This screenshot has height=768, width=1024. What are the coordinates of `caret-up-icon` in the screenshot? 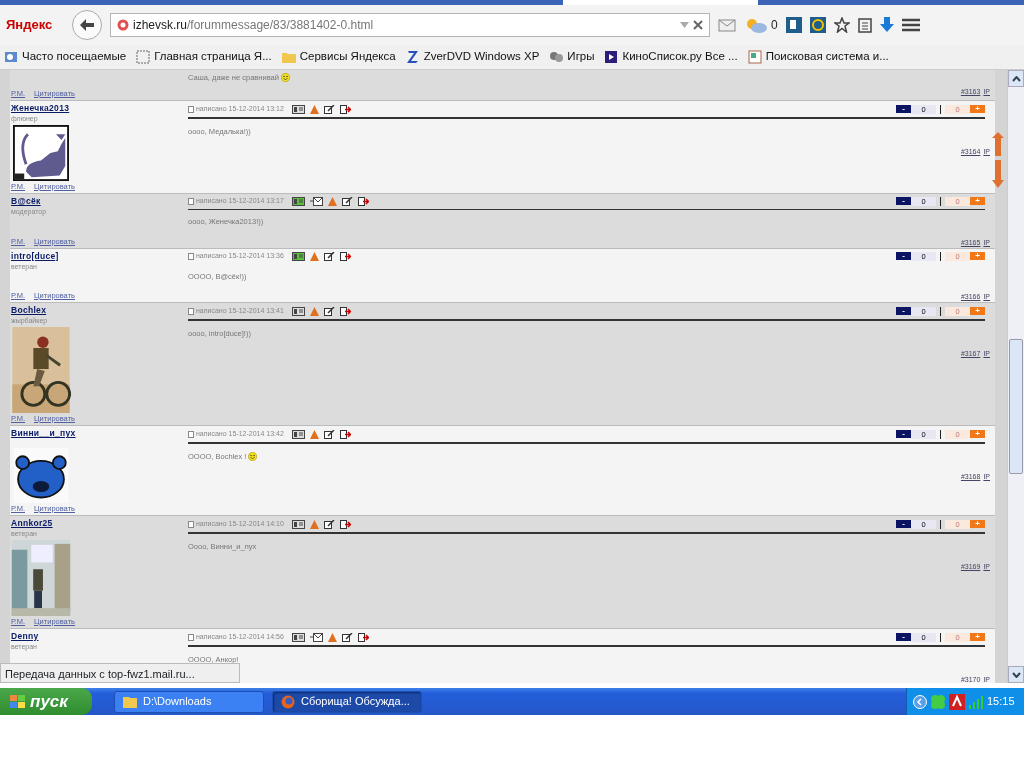 It's located at (1016, 78).